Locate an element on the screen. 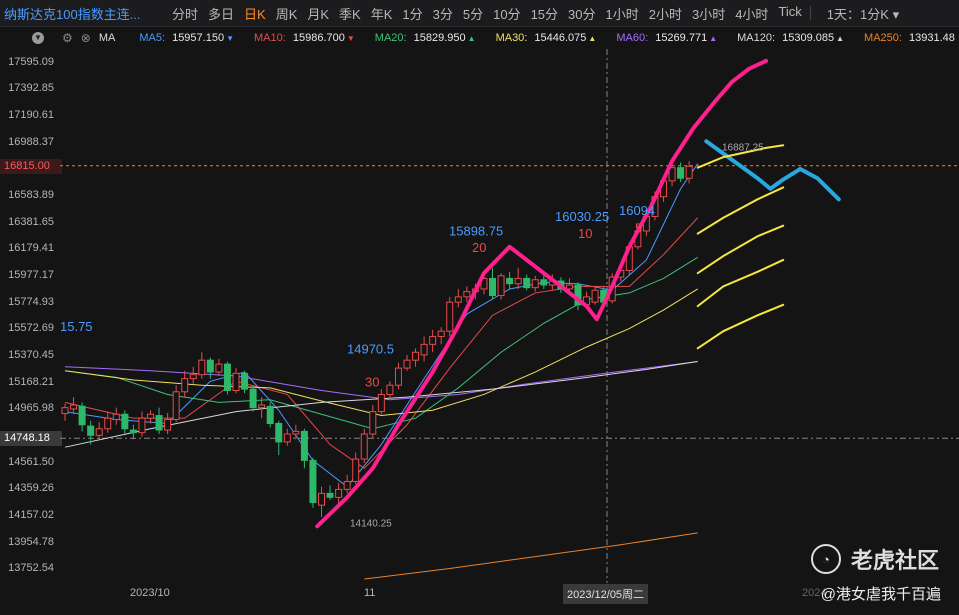  chart-annotation: 30 is located at coordinates (372, 382).